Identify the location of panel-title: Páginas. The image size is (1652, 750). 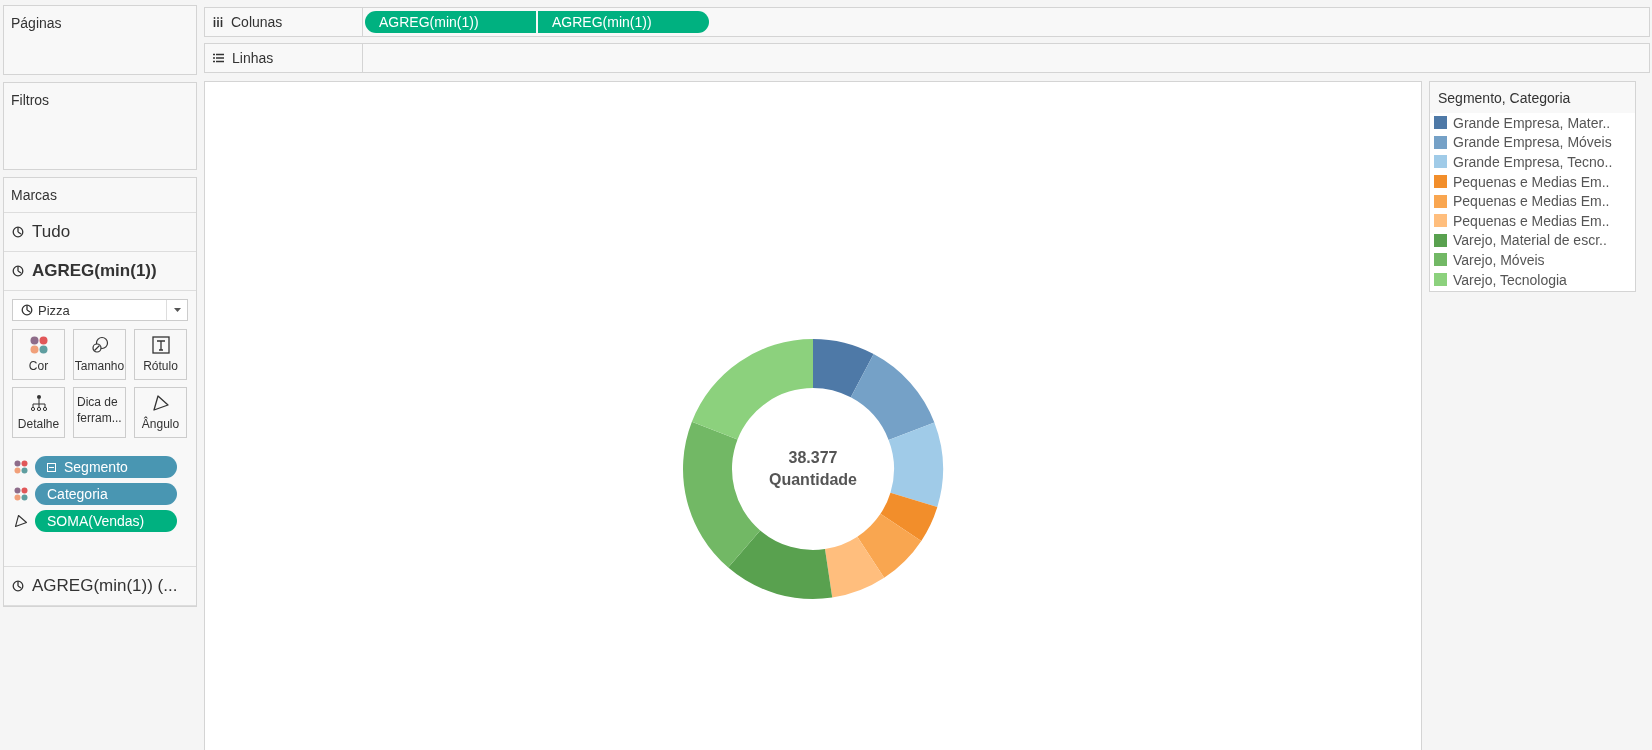
(36, 23).